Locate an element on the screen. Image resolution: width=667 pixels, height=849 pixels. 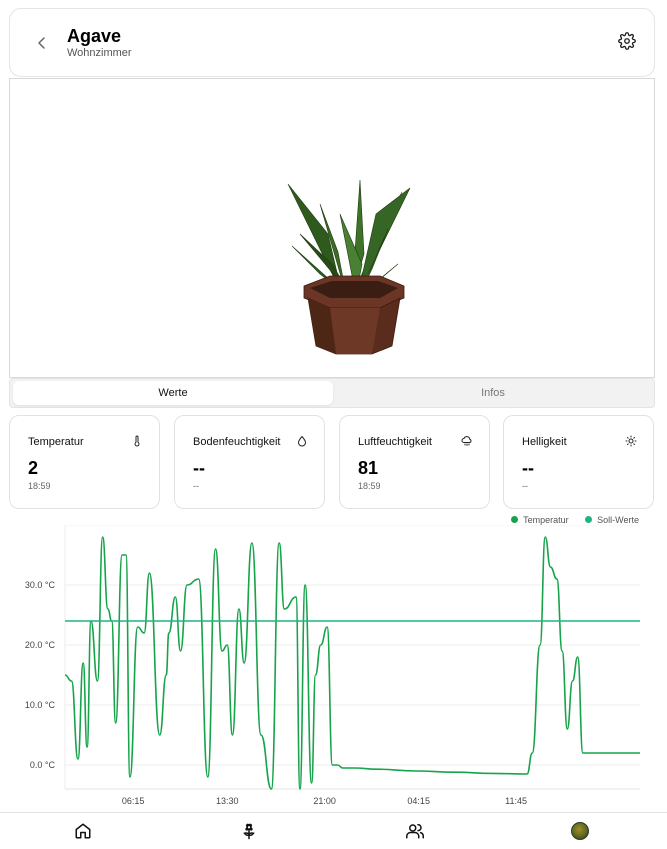
x-tick-label: 11:45 is located at coordinates (516, 801).